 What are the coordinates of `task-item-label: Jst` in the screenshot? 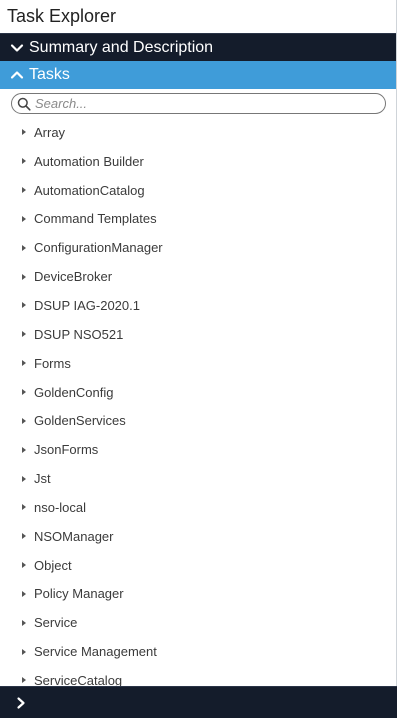 It's located at (42, 479).